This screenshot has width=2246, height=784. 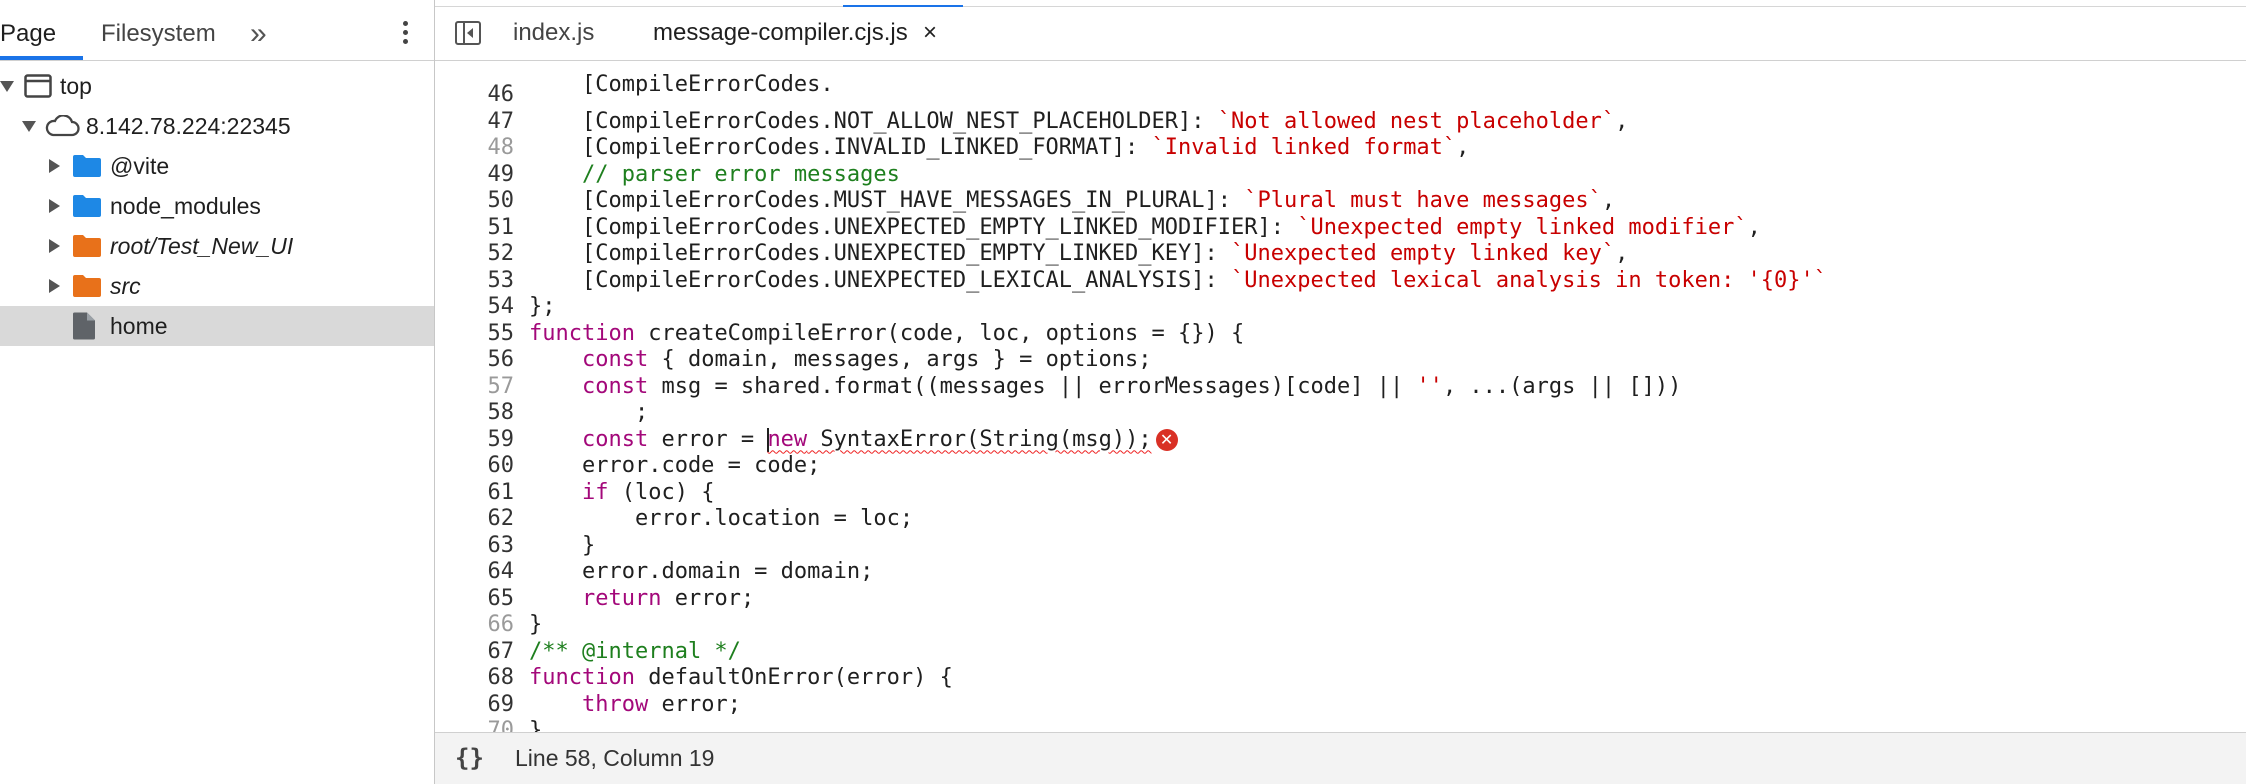 I want to click on pretty-print-icon: {}, so click(x=469, y=758).